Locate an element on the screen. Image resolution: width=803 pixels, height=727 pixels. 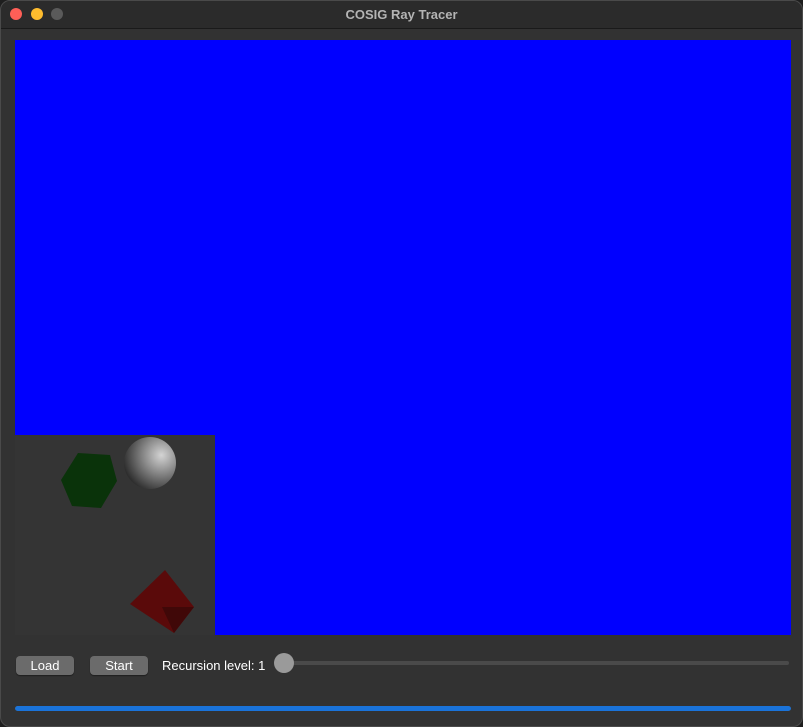
rendered-scene is located at coordinates (127, 535).